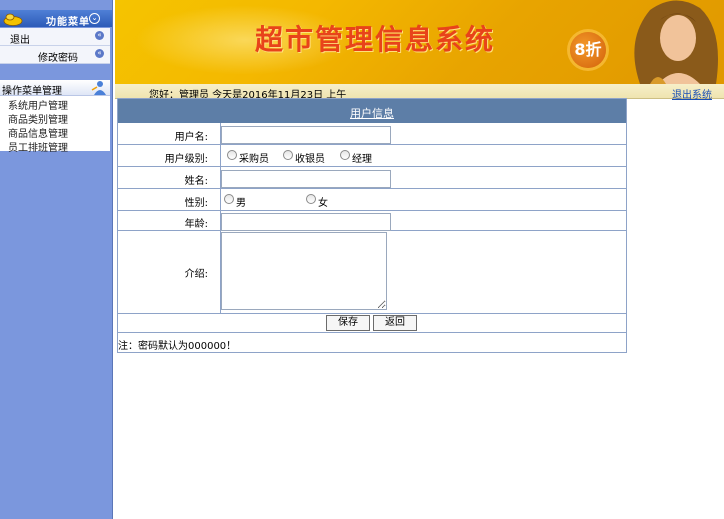 This screenshot has width=724, height=519. I want to click on sidebar-item-system-users: 系统用户管理, so click(38, 104).